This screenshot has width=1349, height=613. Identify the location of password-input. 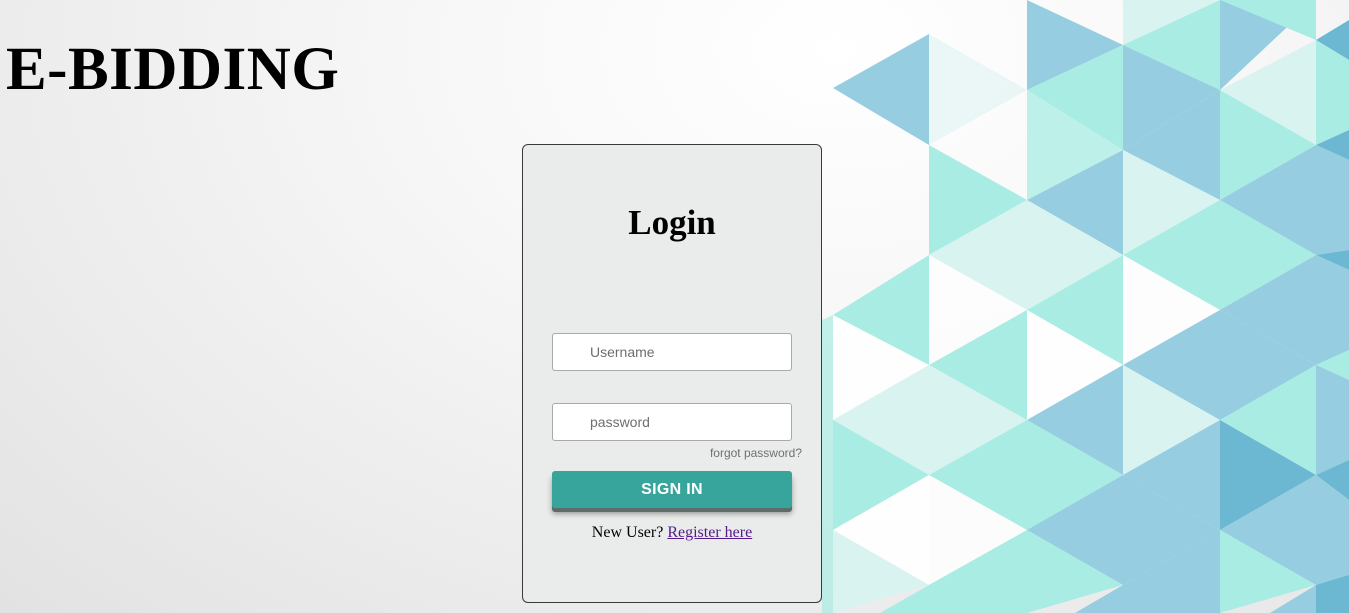
(672, 422).